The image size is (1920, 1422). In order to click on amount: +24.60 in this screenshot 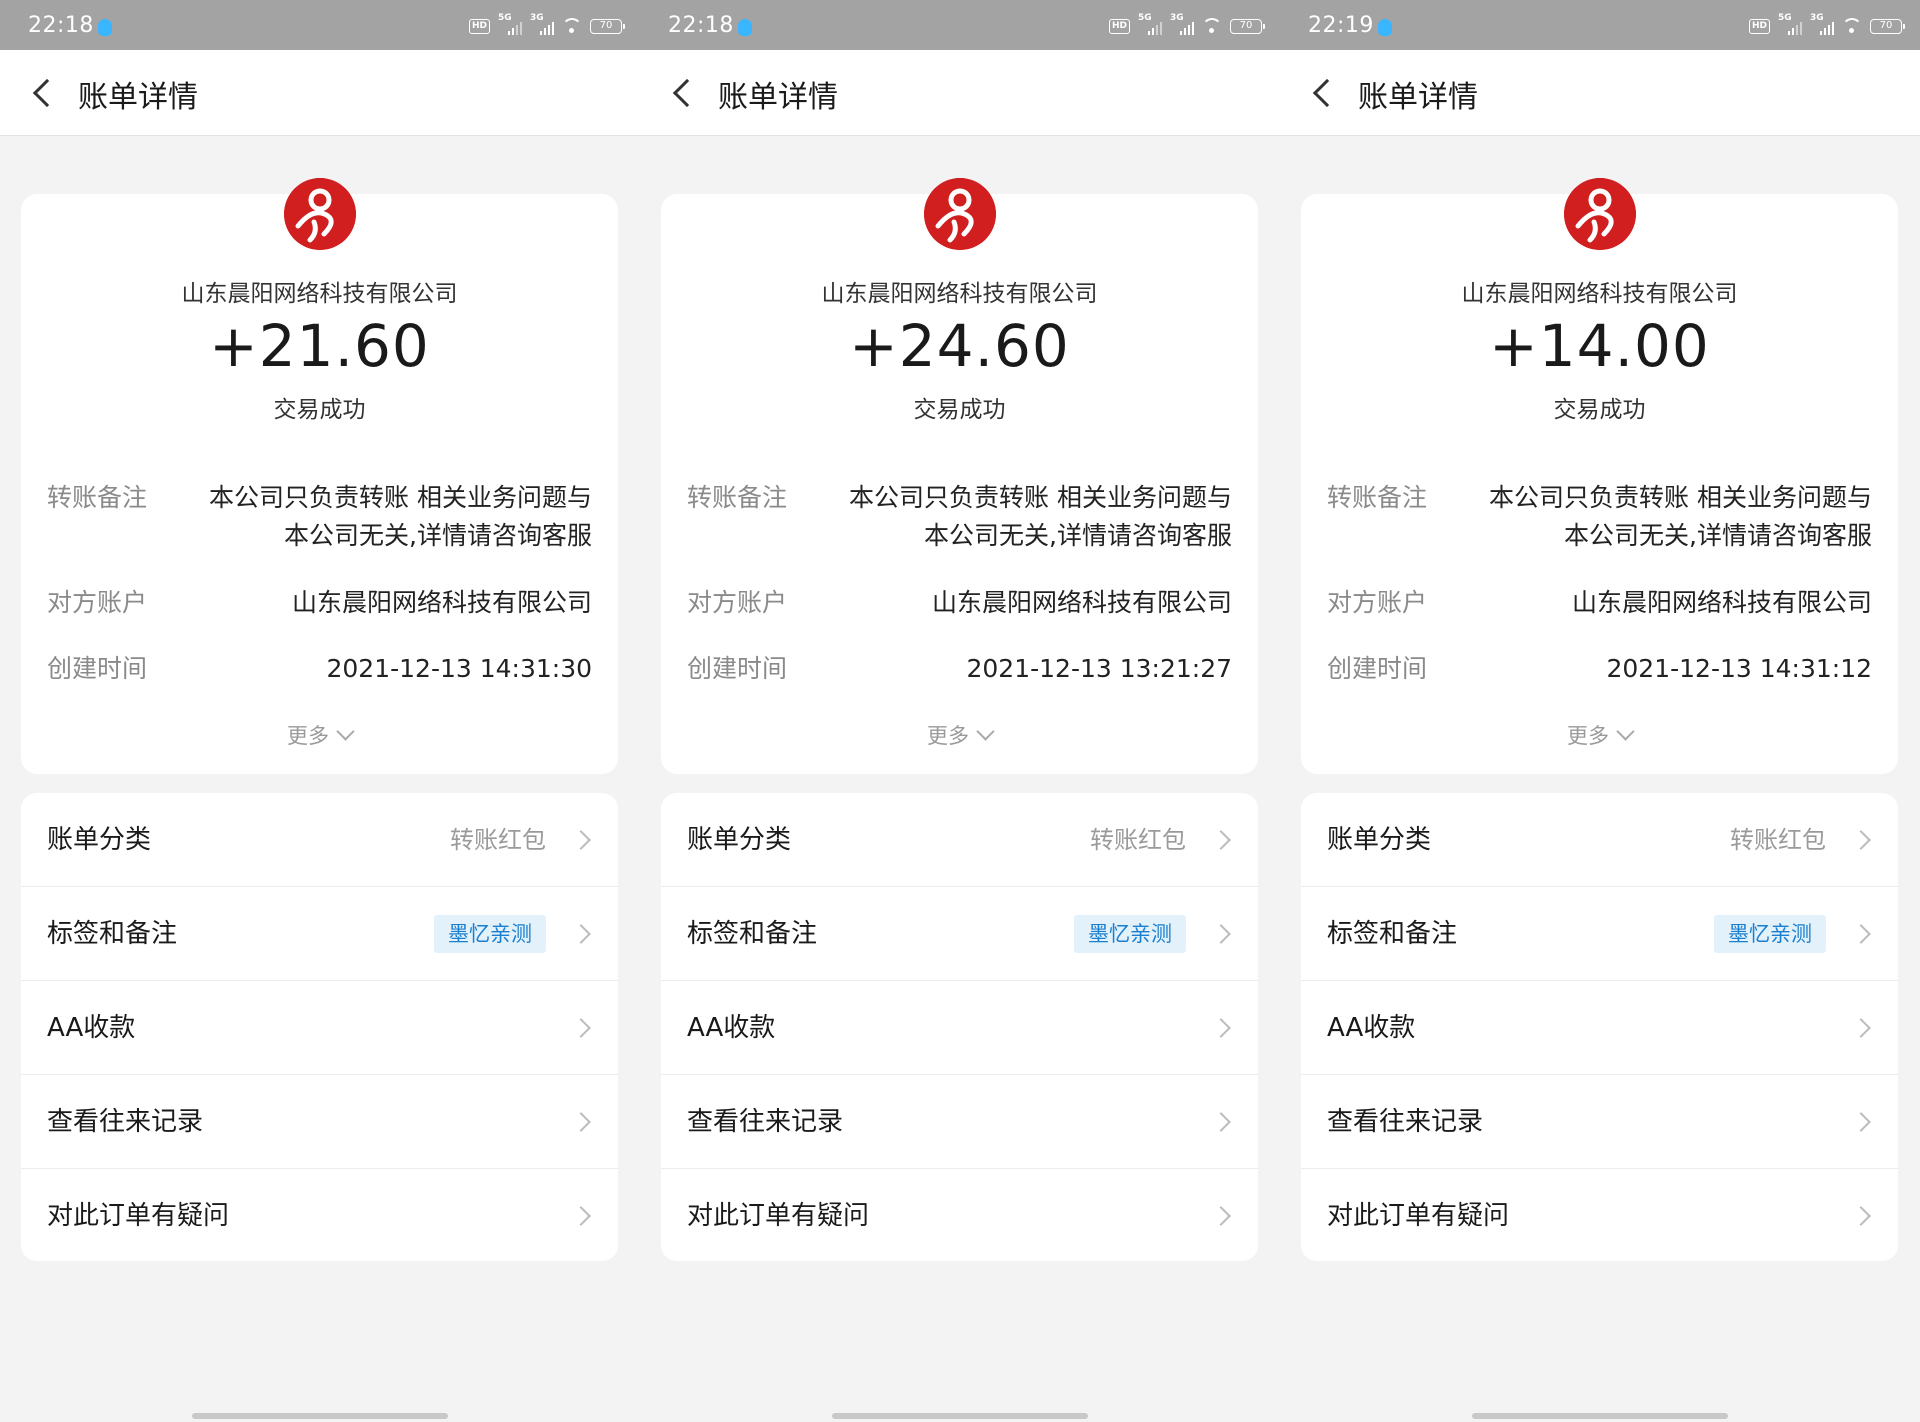, I will do `click(959, 346)`.